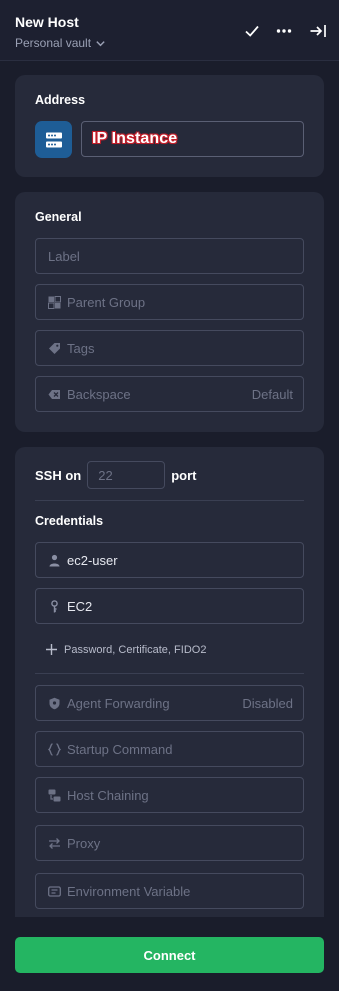  Describe the element at coordinates (169, 560) in the screenshot. I see `username-field: ec2-user` at that location.